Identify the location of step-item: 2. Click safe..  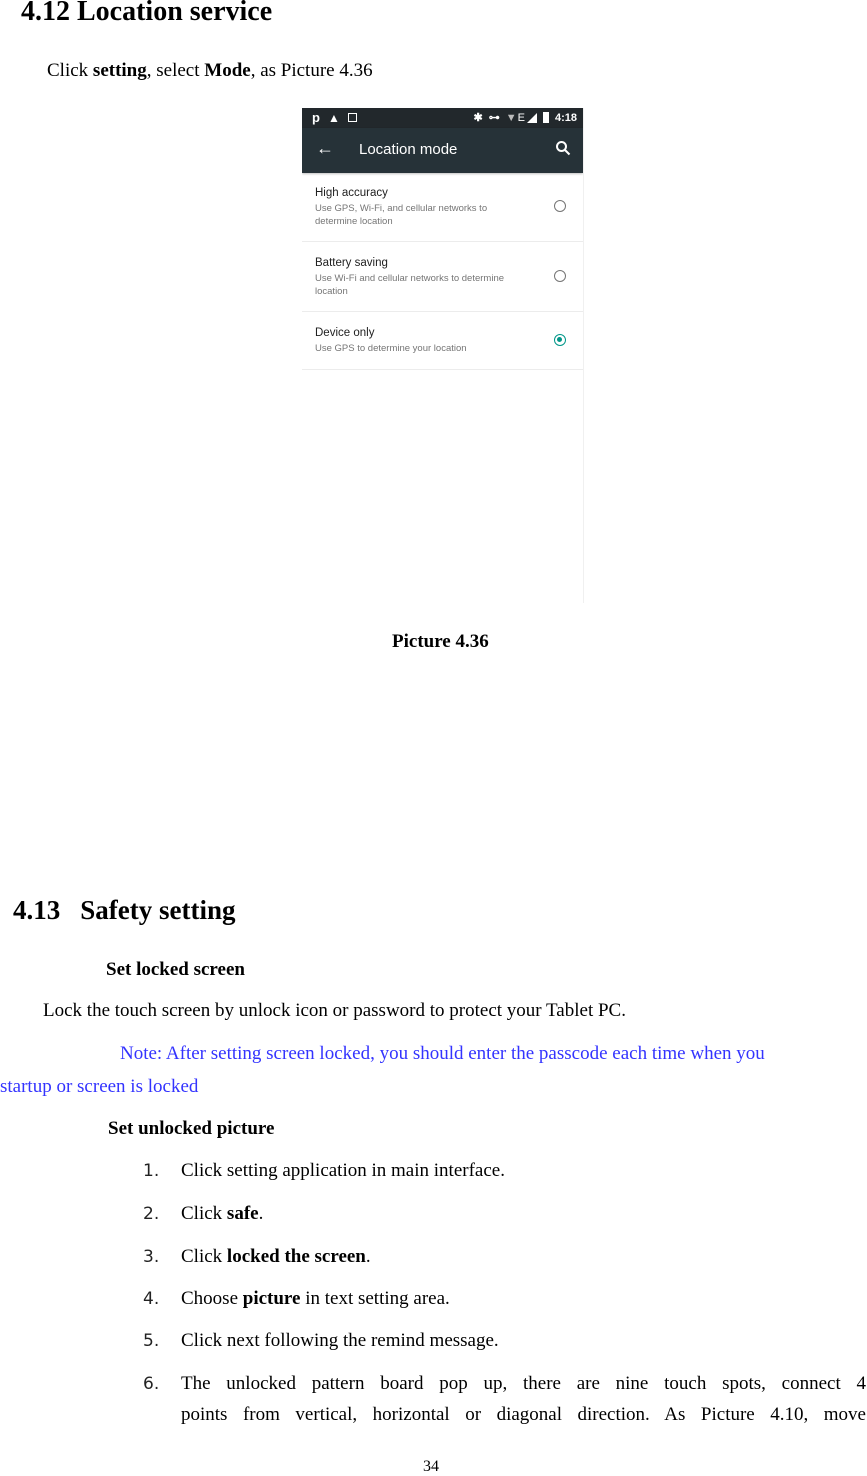
(203, 1213).